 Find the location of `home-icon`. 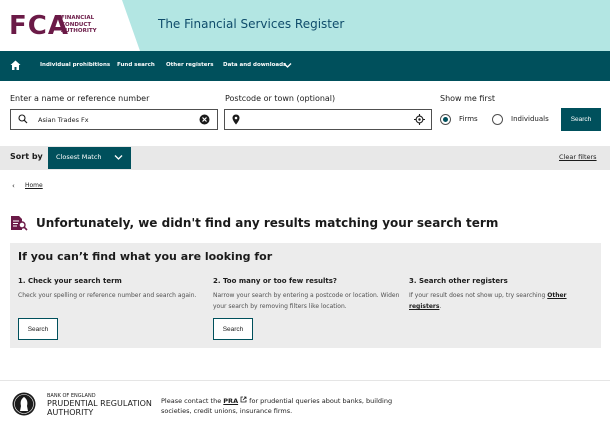

home-icon is located at coordinates (15, 65).